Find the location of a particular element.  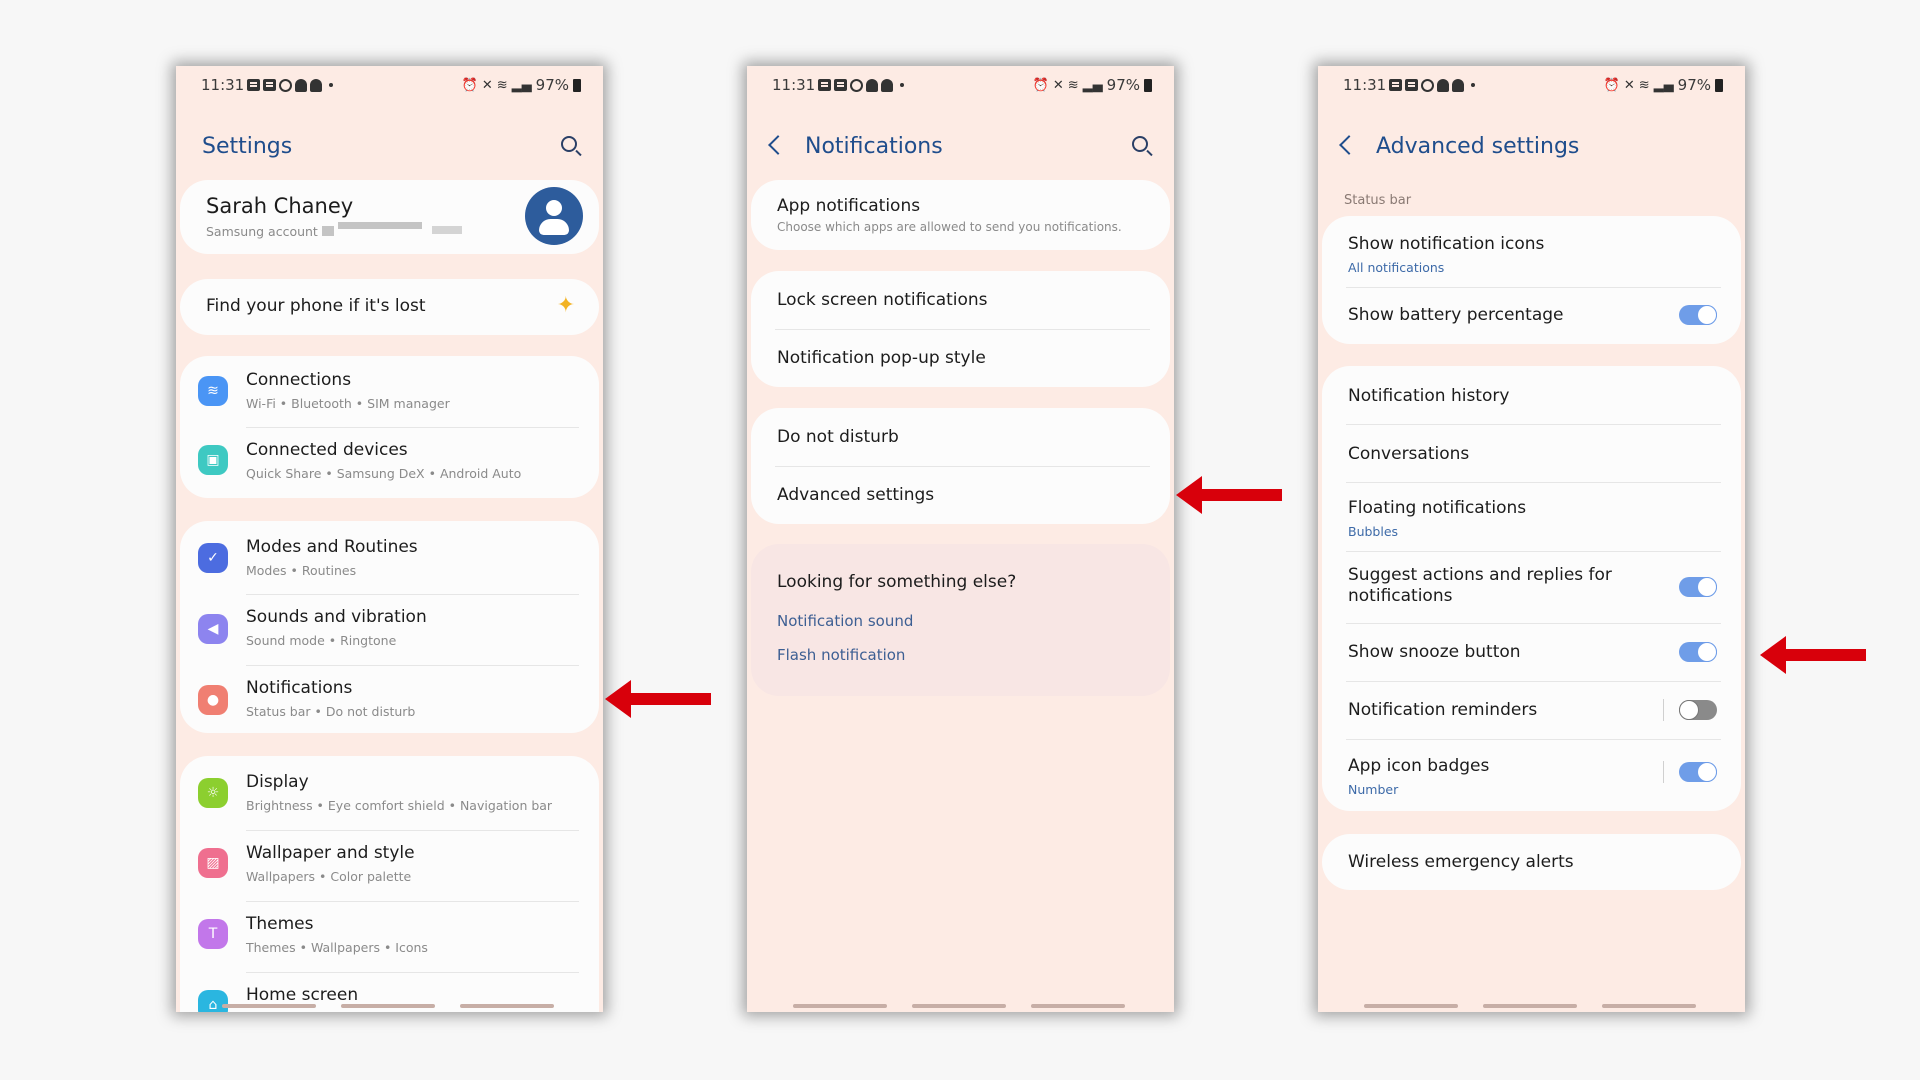

do-not-disturb-item: Do not disturb is located at coordinates (960, 437).